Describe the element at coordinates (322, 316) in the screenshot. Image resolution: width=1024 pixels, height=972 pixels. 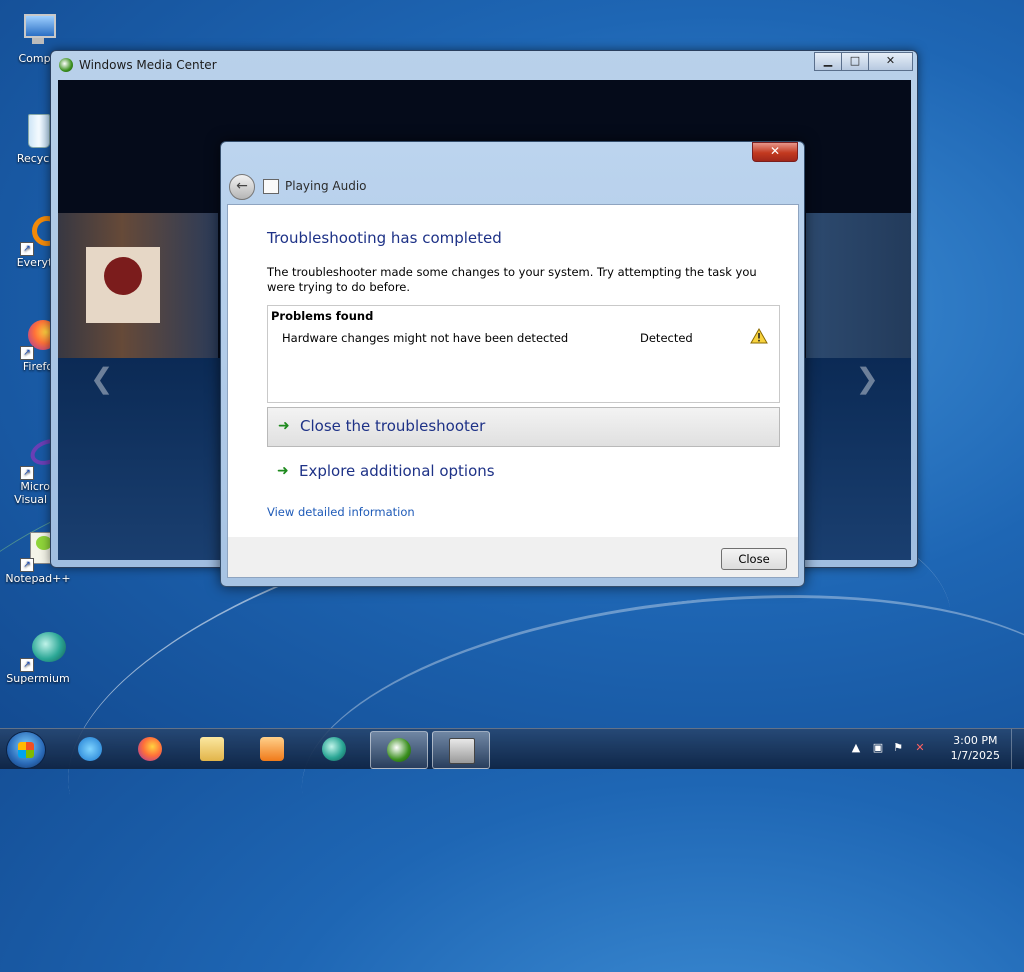
I see `problems-header: Problems found` at that location.